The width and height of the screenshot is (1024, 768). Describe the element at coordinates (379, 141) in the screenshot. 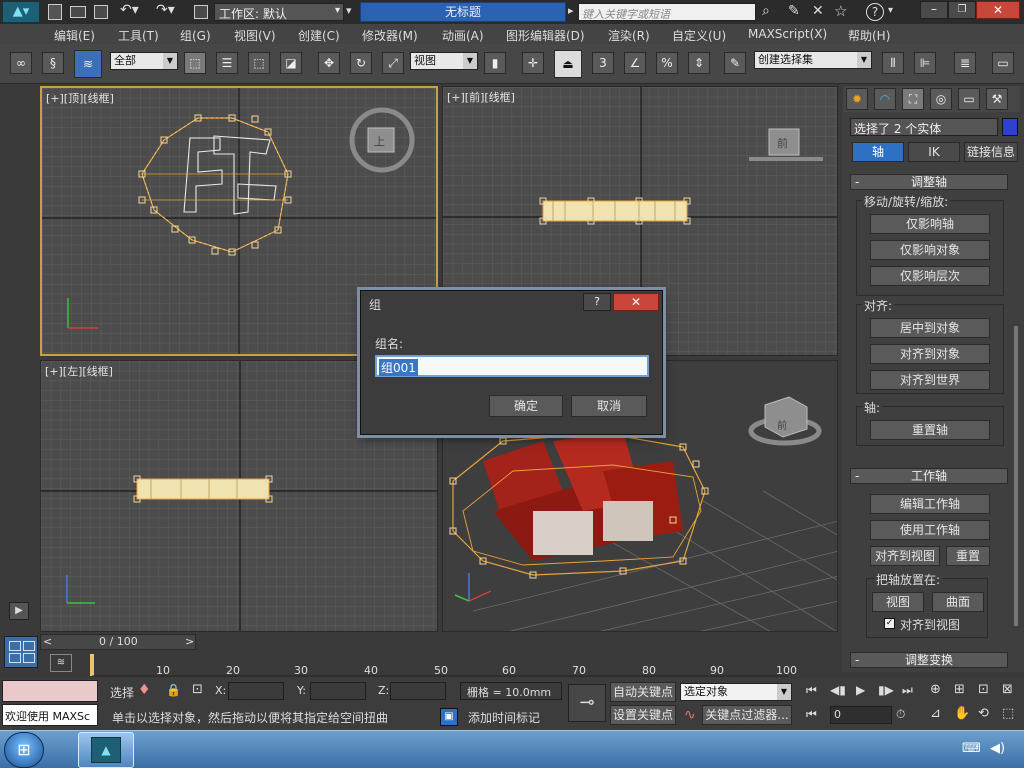

I see `viewcube-top-face: 上` at that location.